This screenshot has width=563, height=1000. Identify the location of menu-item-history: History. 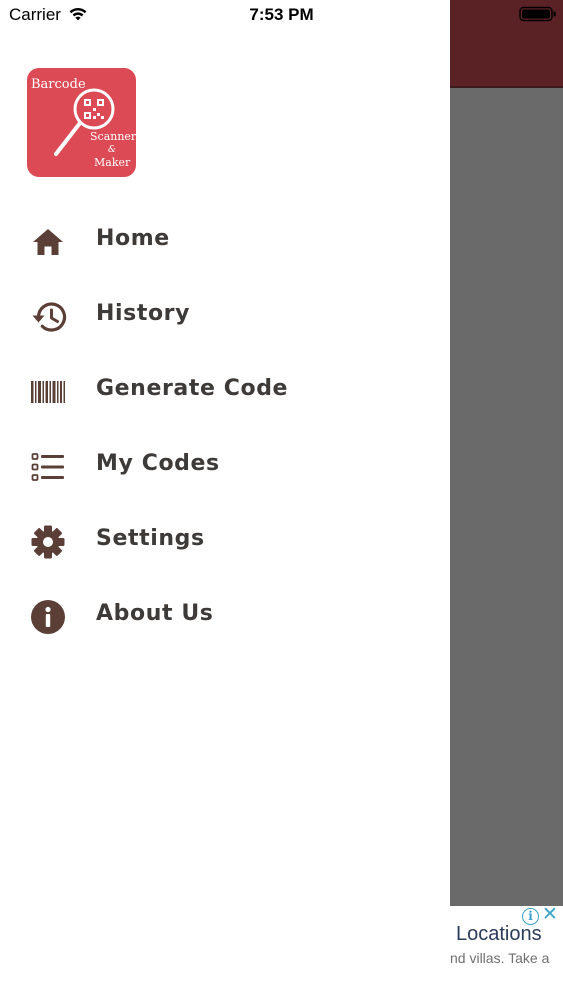
(225, 315).